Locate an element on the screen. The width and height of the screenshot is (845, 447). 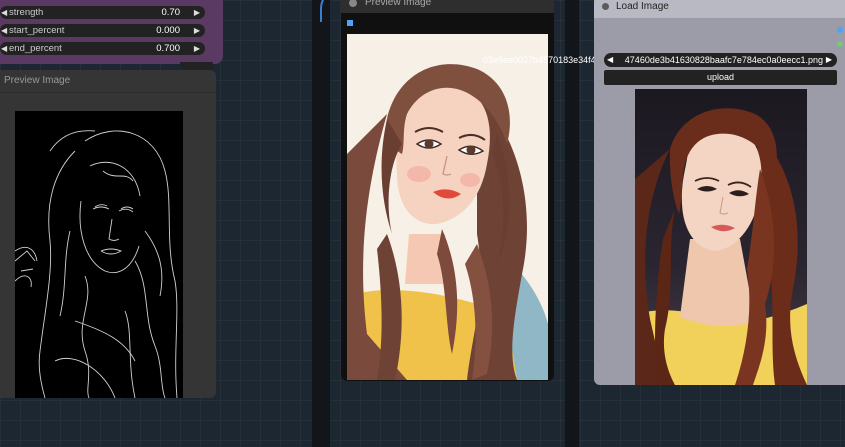
params-node-tab is located at coordinates (196, 66).